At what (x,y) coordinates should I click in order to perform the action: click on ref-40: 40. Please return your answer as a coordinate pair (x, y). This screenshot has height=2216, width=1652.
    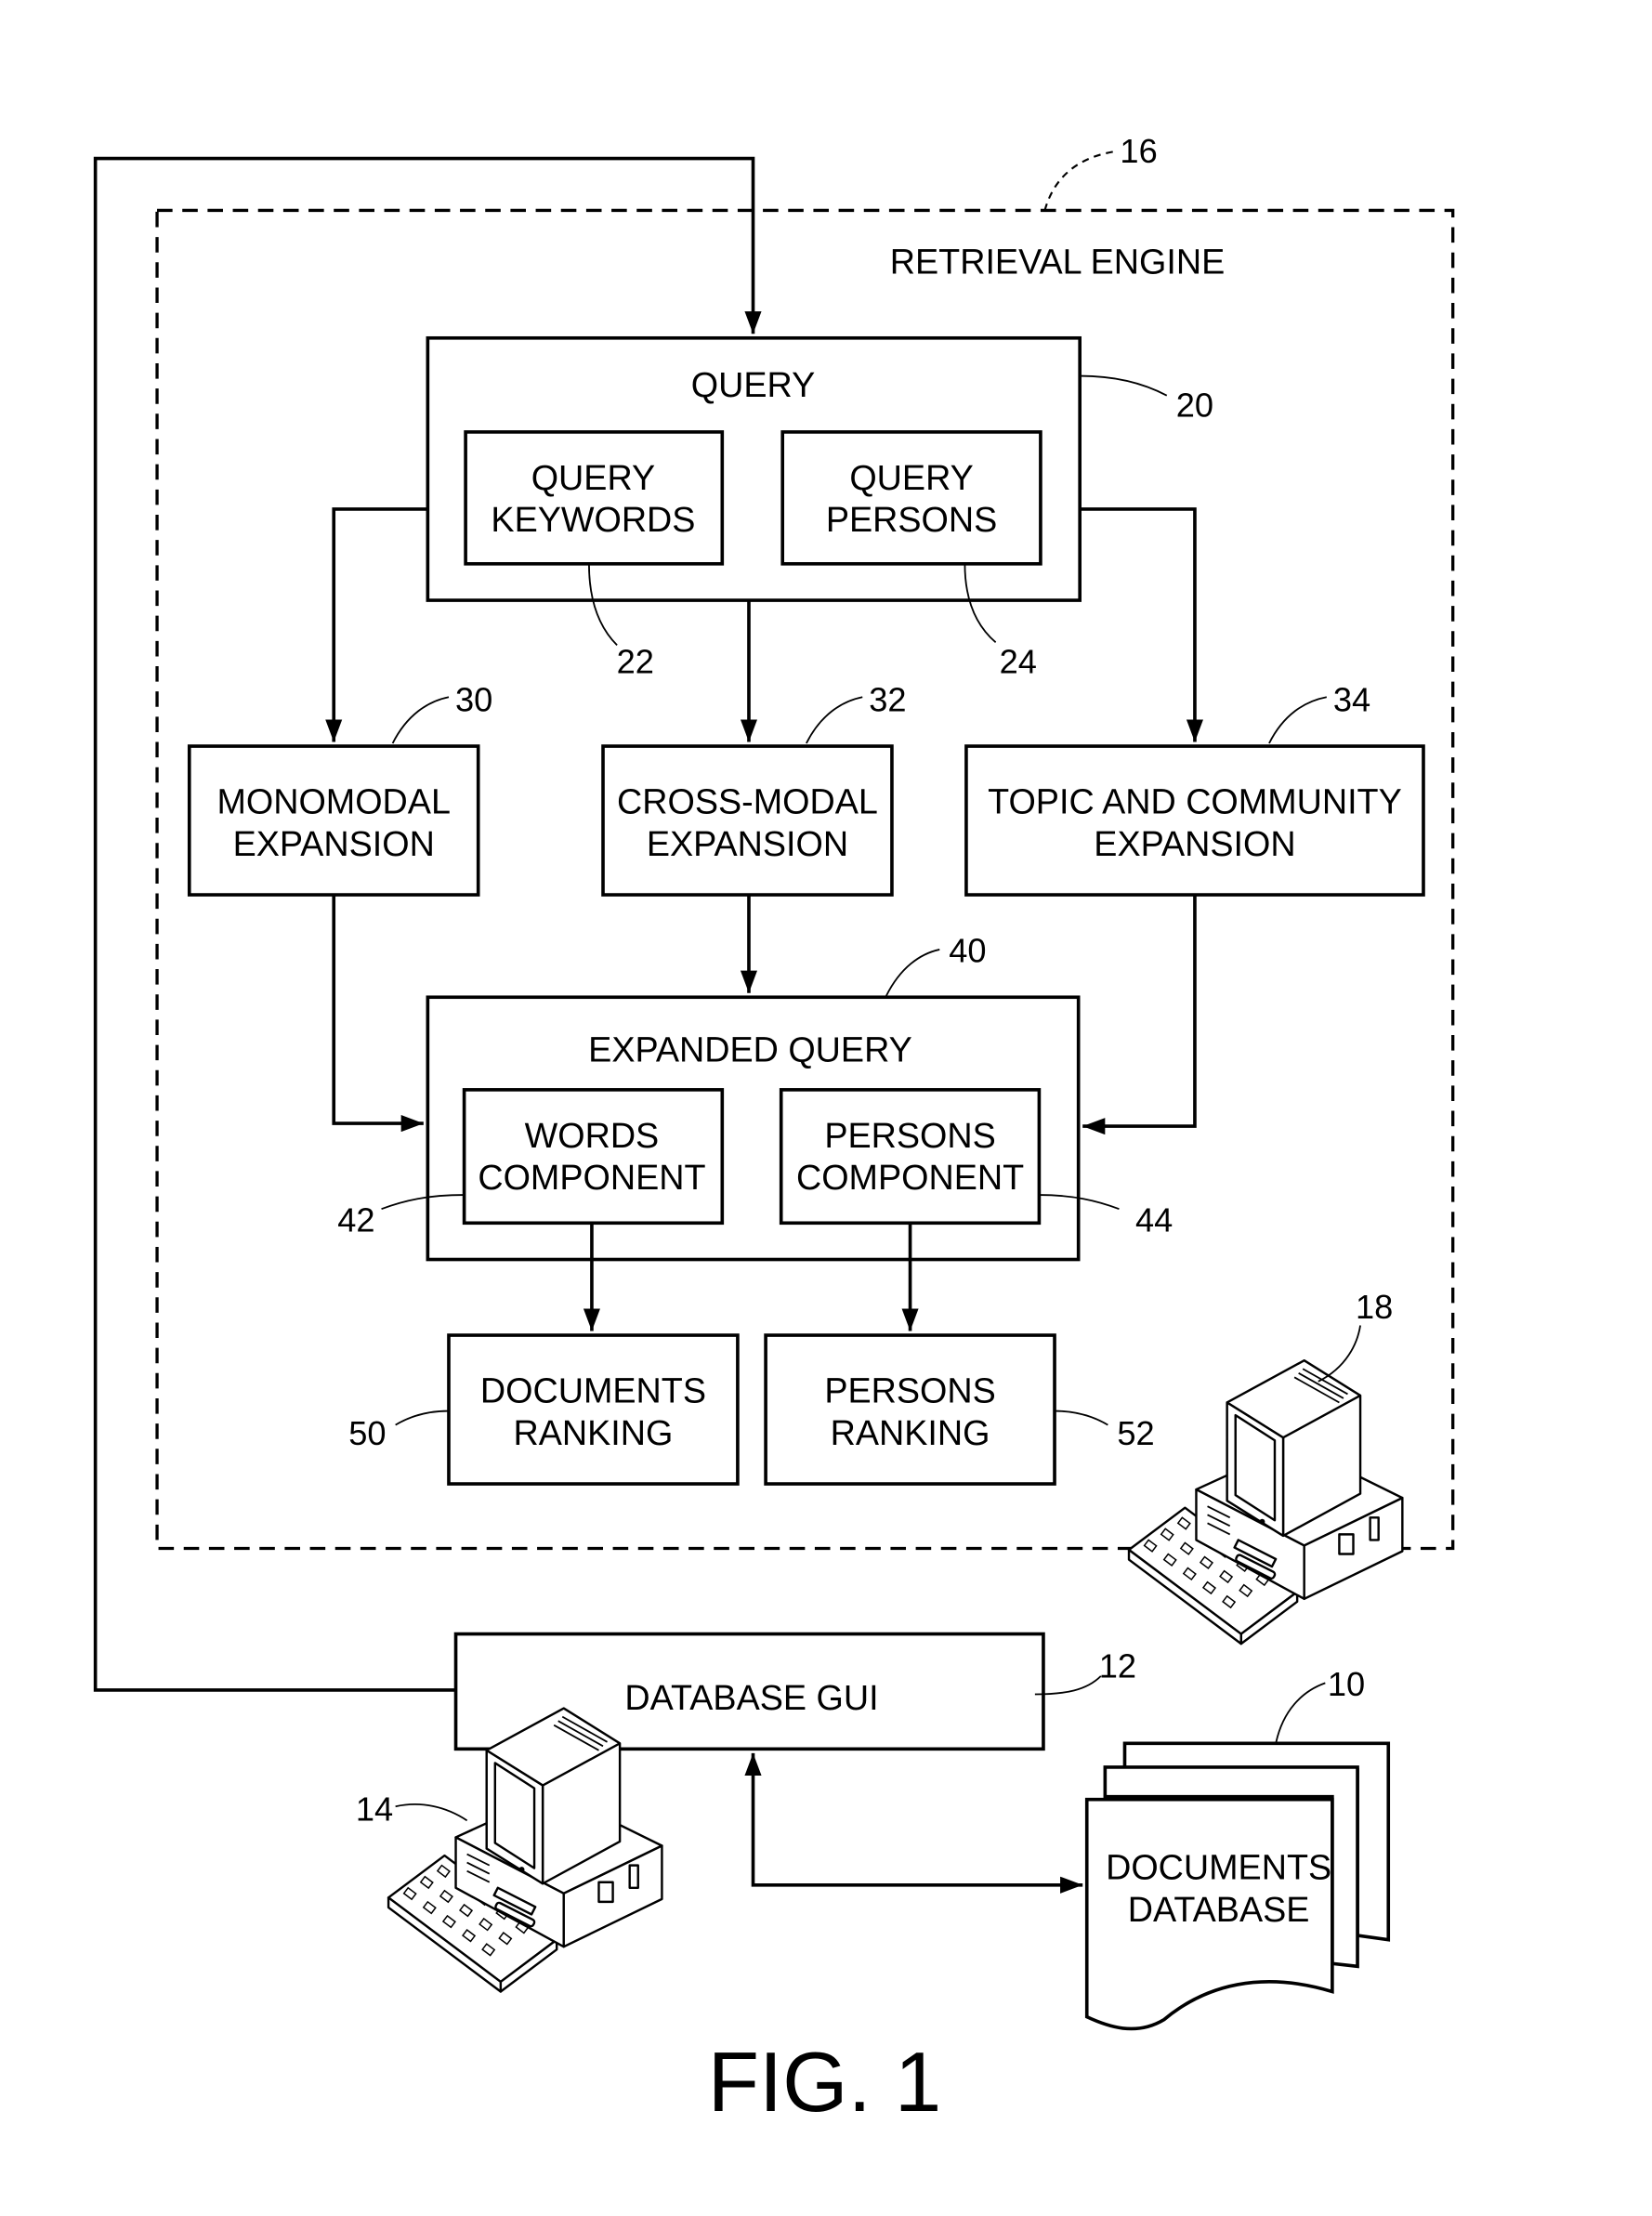
    Looking at the image, I should click on (967, 951).